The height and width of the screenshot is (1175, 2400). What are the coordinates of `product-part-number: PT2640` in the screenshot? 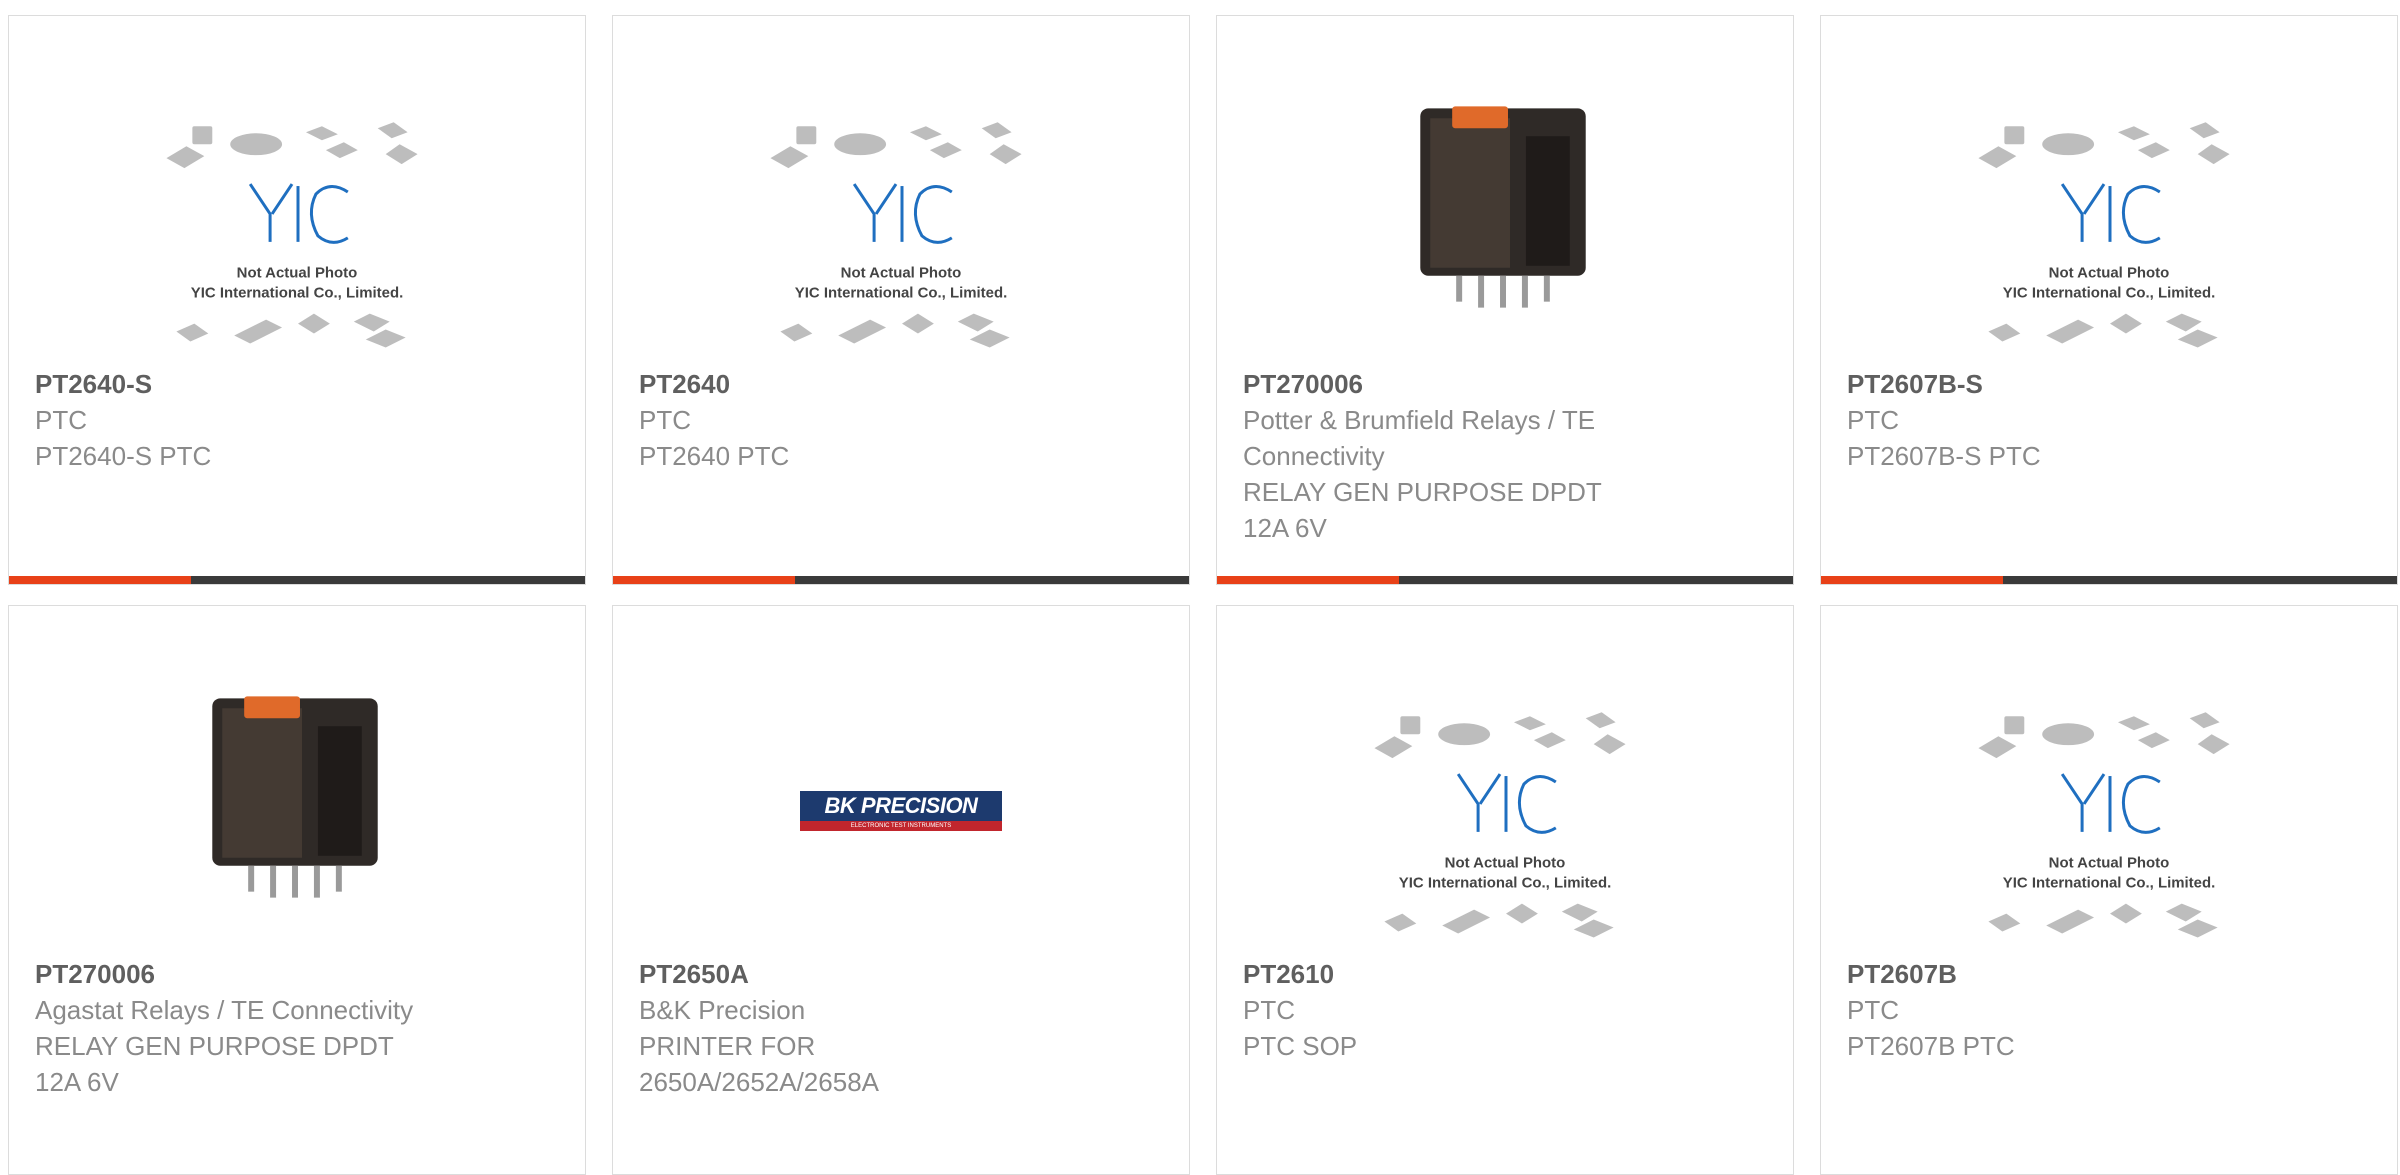 It's located at (904, 384).